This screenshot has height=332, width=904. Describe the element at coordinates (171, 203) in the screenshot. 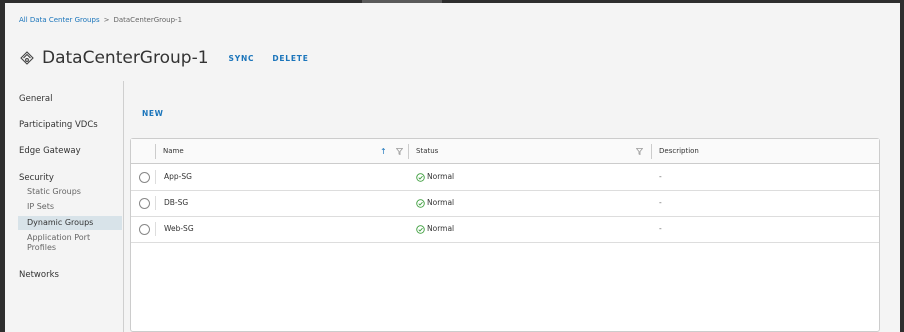

I see `cell-name: DB-SG` at that location.